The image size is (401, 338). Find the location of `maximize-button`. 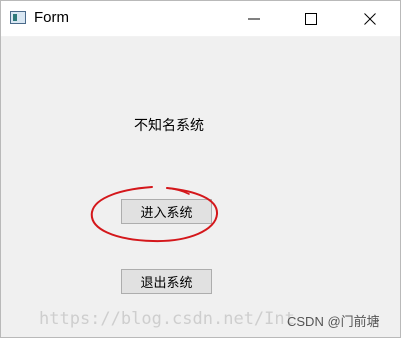

maximize-button is located at coordinates (311, 18).